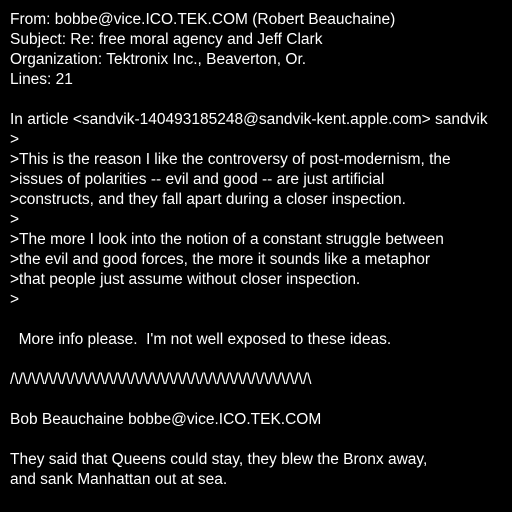 The height and width of the screenshot is (512, 512). I want to click on signature-name-email: Bob Beauchaine bobbe@vice.ICO.TEK.COM, so click(166, 419).